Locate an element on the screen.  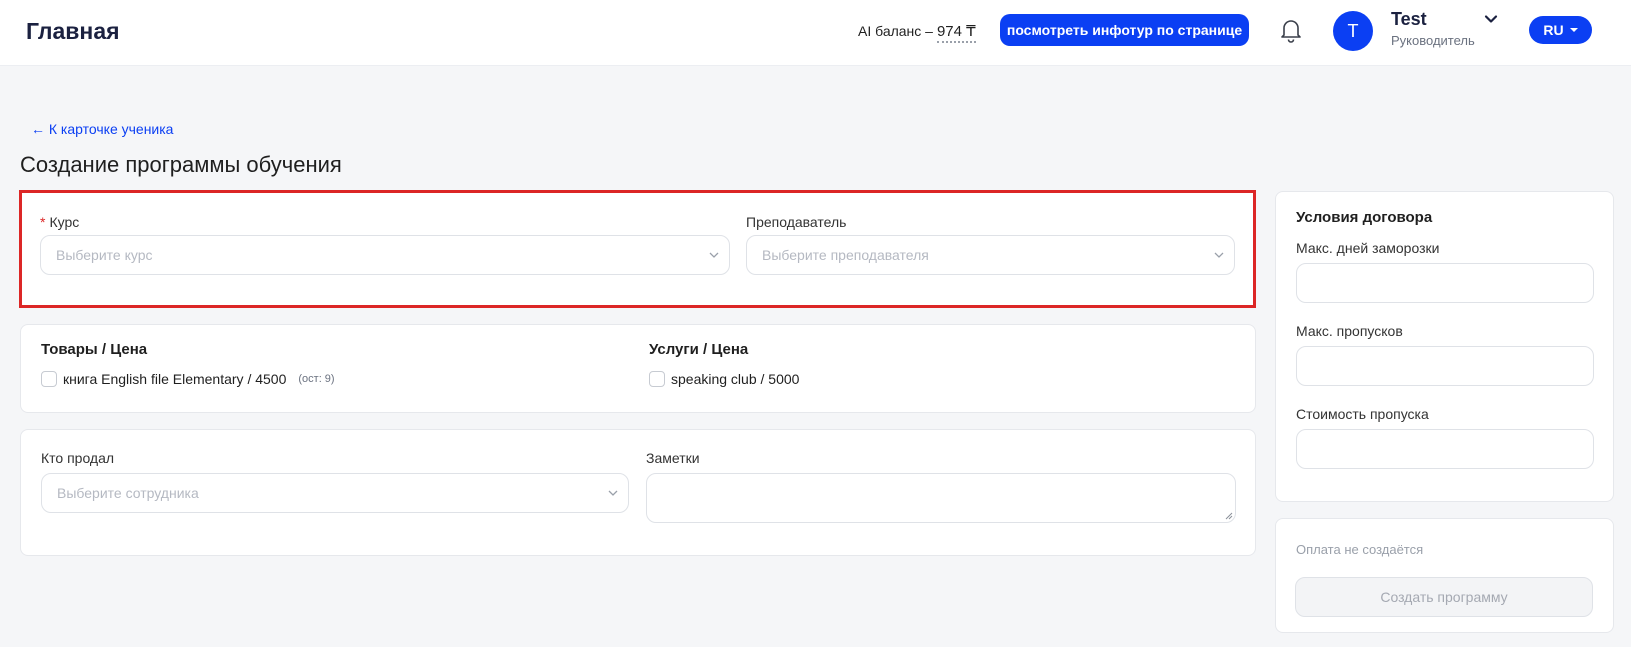
services-item-checkbox is located at coordinates (657, 379).